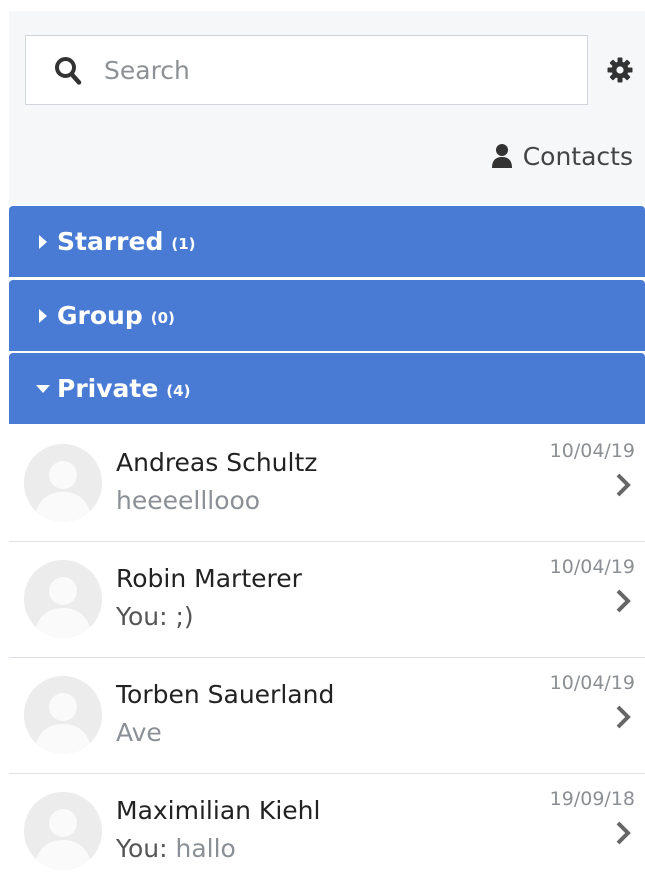 This screenshot has width=645, height=889. What do you see at coordinates (620, 70) in the screenshot?
I see `gear-icon` at bounding box center [620, 70].